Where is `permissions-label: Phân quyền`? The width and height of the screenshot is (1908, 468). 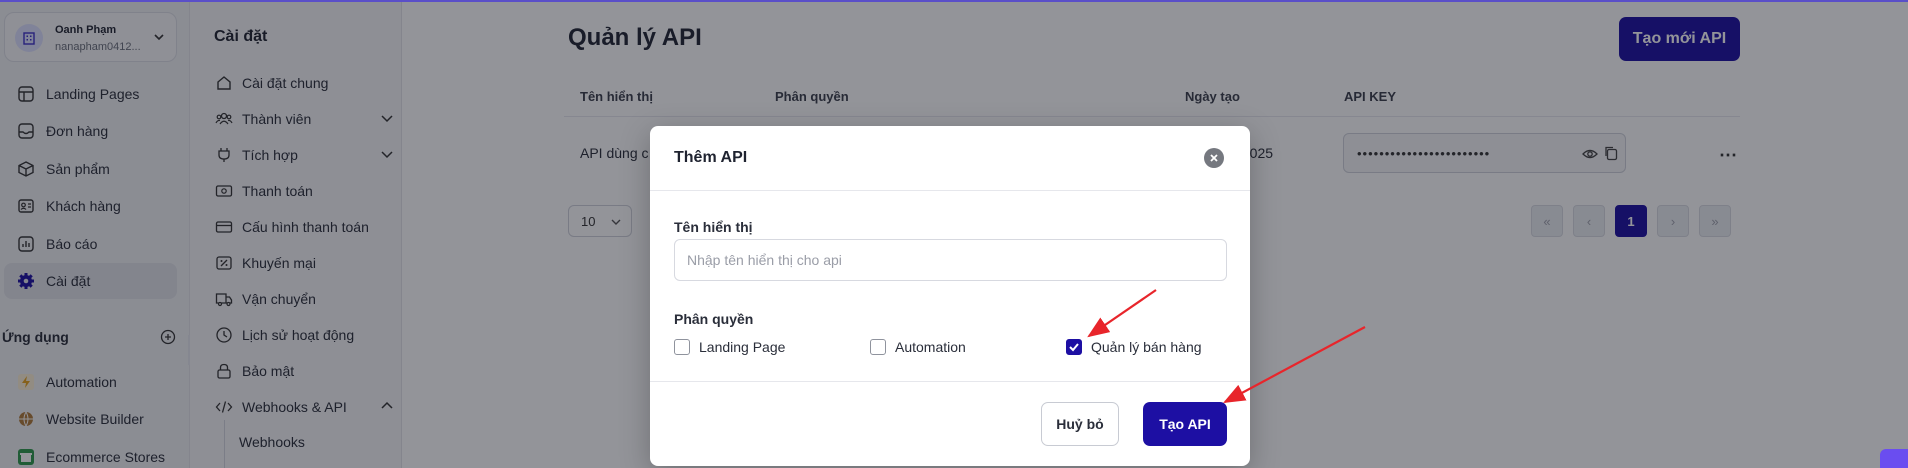 permissions-label: Phân quyền is located at coordinates (714, 319).